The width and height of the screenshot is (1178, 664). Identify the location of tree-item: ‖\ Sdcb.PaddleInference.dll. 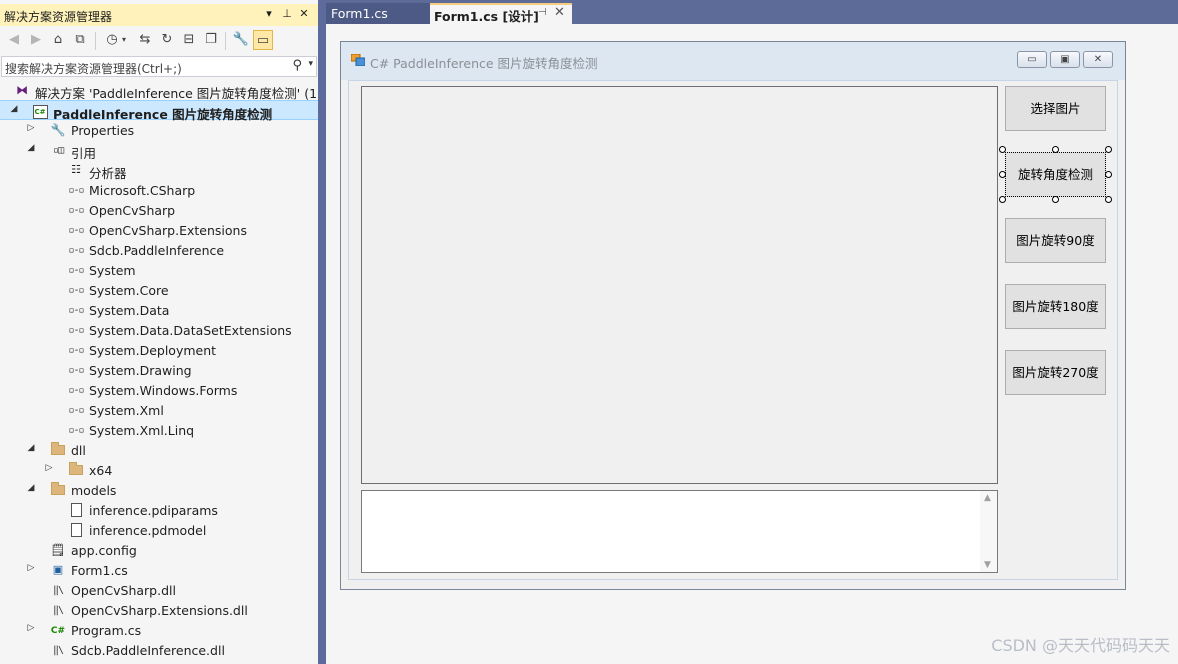
(159, 650).